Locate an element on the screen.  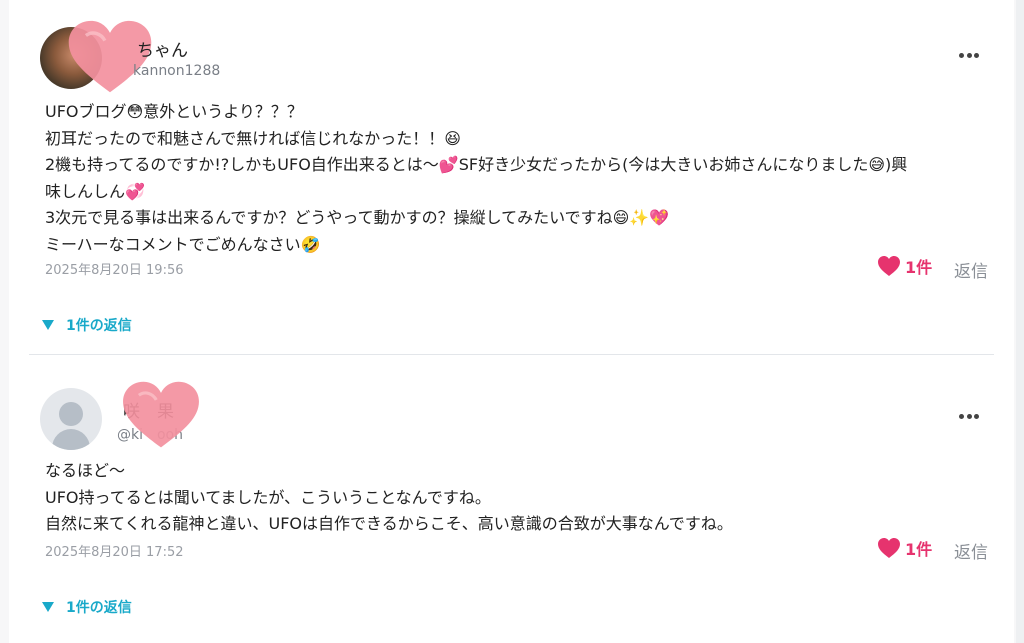
comment-line: UFOブログ😳意外というより？？？ is located at coordinates (174, 111).